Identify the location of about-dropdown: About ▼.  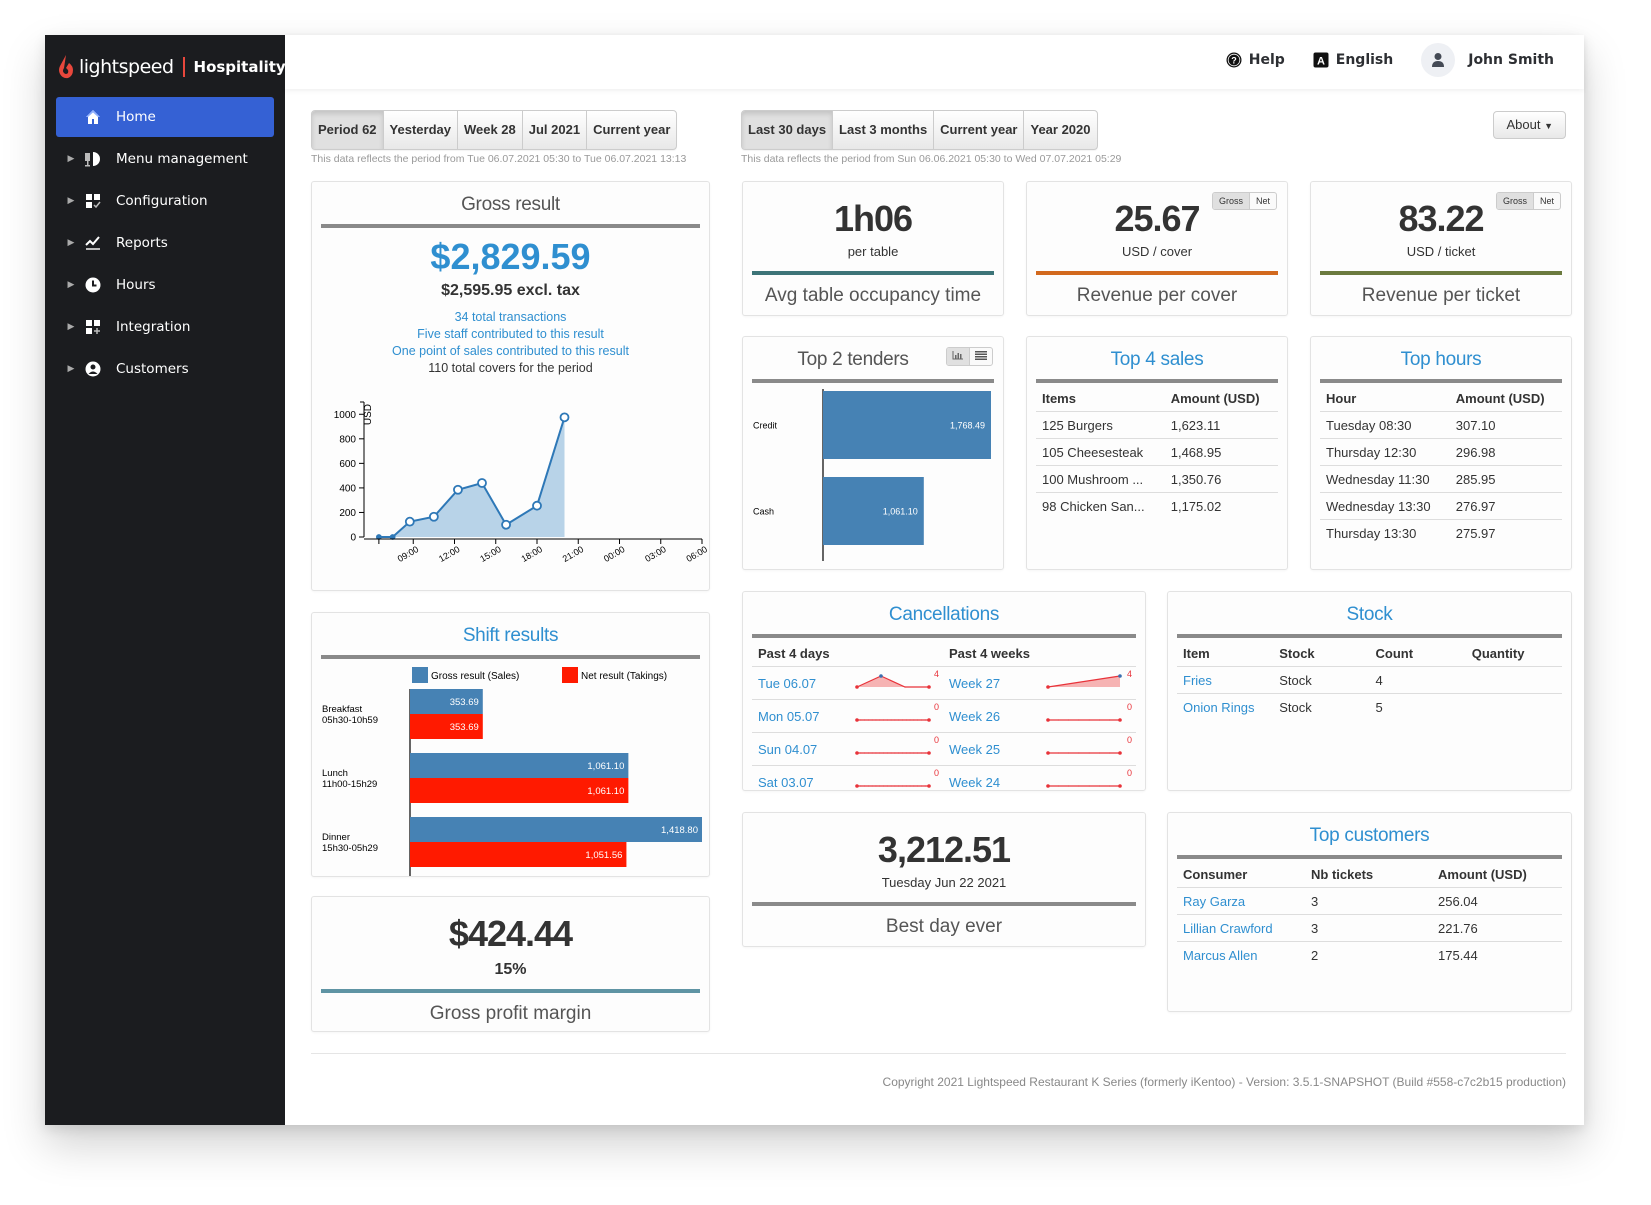
(1529, 125).